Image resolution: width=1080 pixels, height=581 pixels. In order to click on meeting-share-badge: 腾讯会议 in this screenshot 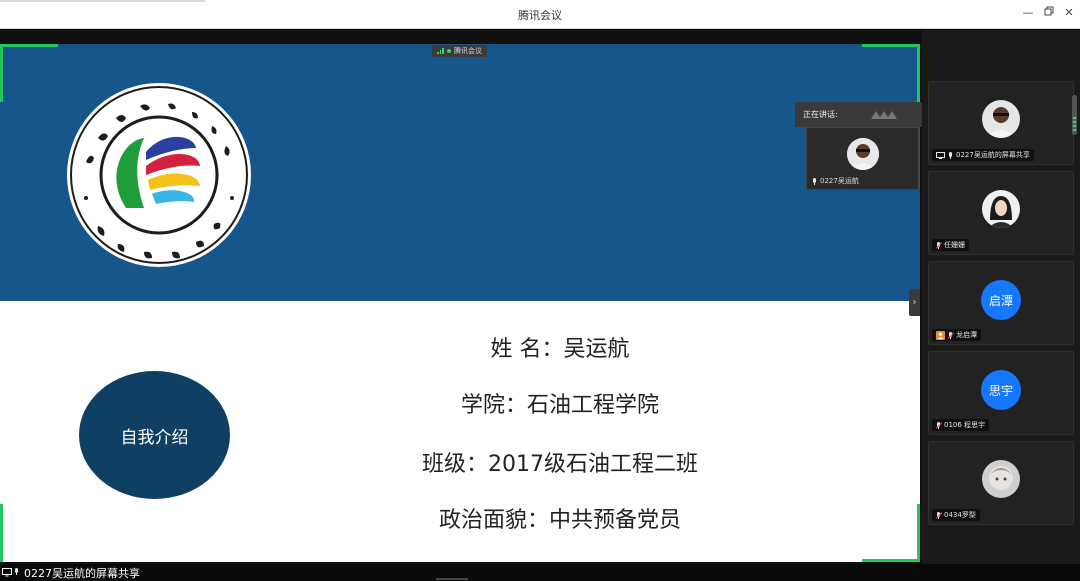, I will do `click(459, 51)`.